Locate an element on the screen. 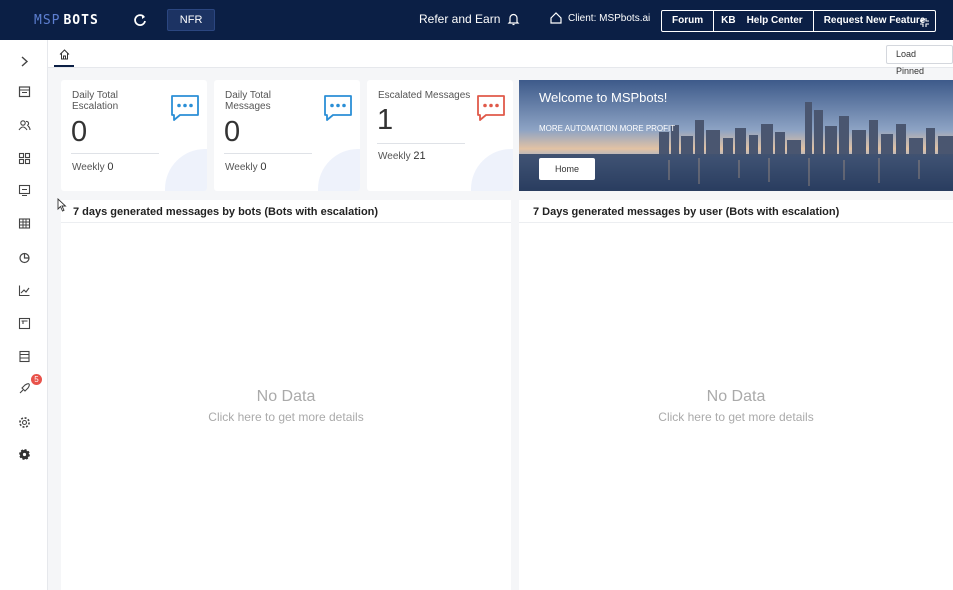 The image size is (953, 590). kb-link: KB is located at coordinates (727, 21).